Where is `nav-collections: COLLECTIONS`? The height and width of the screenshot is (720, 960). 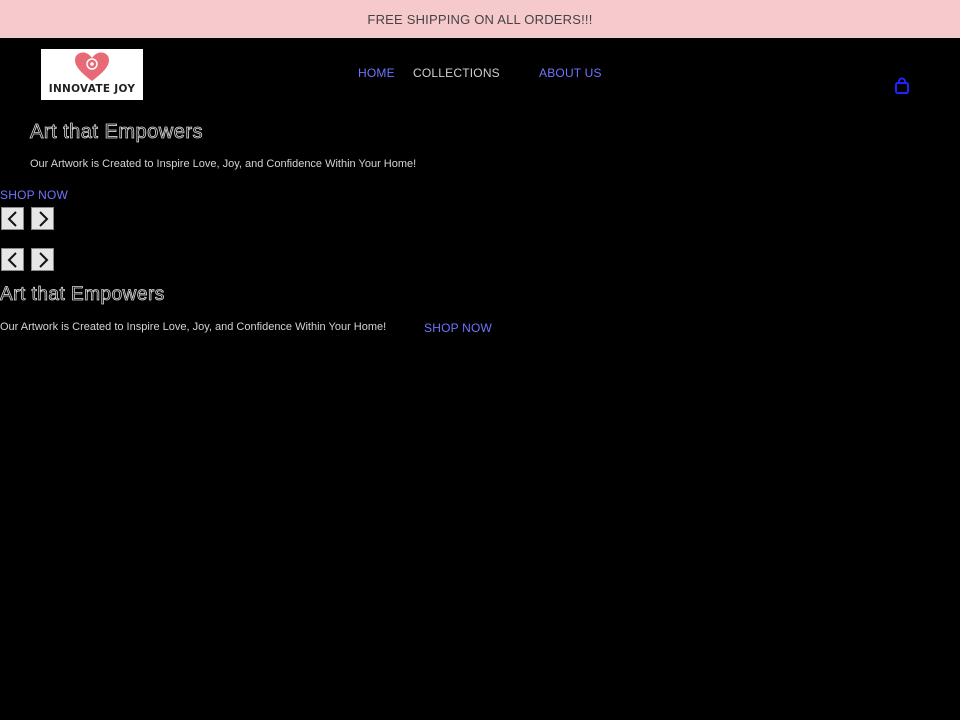
nav-collections: COLLECTIONS is located at coordinates (456, 73).